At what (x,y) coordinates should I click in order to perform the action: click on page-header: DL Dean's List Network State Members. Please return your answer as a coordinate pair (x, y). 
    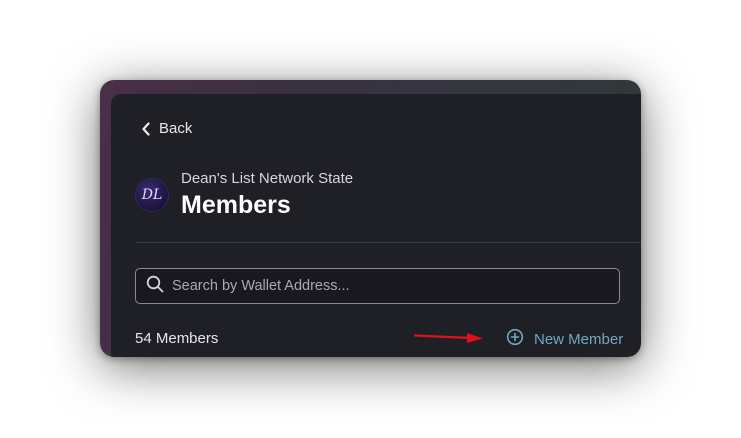
    Looking at the image, I should click on (244, 195).